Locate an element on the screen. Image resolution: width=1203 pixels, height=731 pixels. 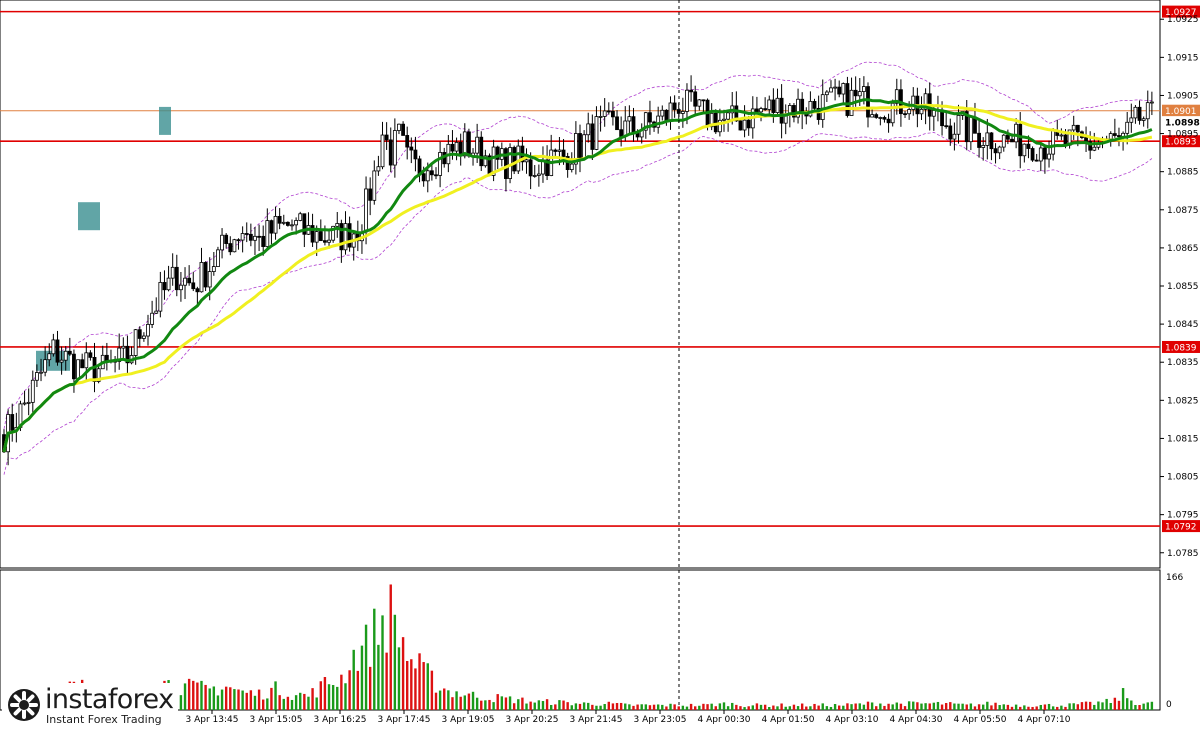
y-tick-label: 1.0795 is located at coordinates (1183, 516).